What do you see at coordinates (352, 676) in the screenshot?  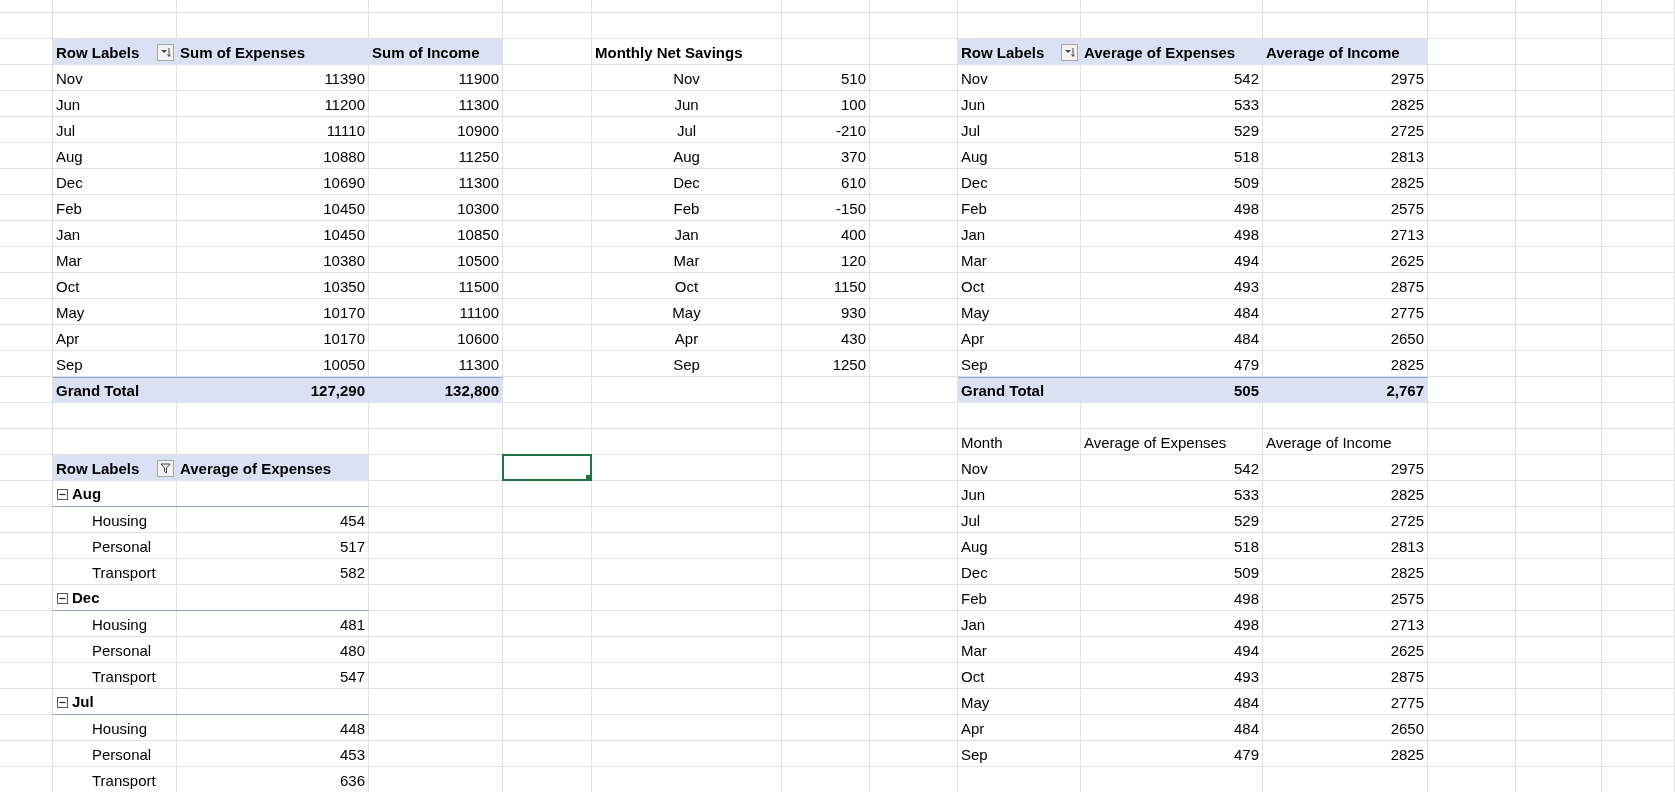 I see `table-cell-text: 547` at bounding box center [352, 676].